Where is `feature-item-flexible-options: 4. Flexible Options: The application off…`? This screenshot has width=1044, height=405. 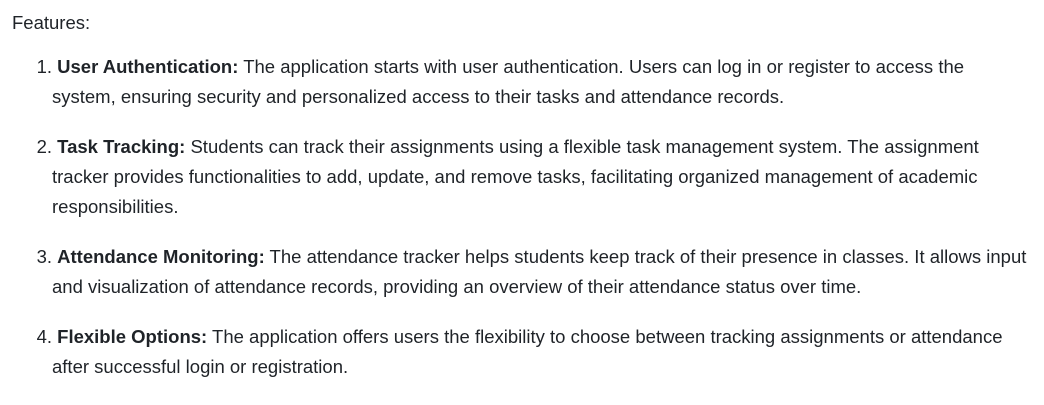
feature-item-flexible-options: 4. Flexible Options: The application off… is located at coordinates (522, 352).